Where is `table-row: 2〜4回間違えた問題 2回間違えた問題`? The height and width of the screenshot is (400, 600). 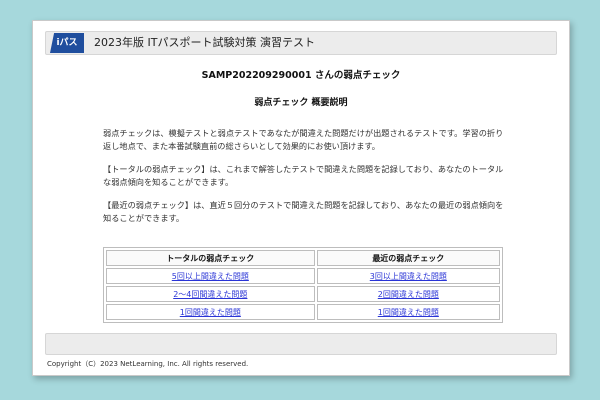
table-row: 2〜4回間違えた問題 2回間違えた問題 is located at coordinates (303, 294).